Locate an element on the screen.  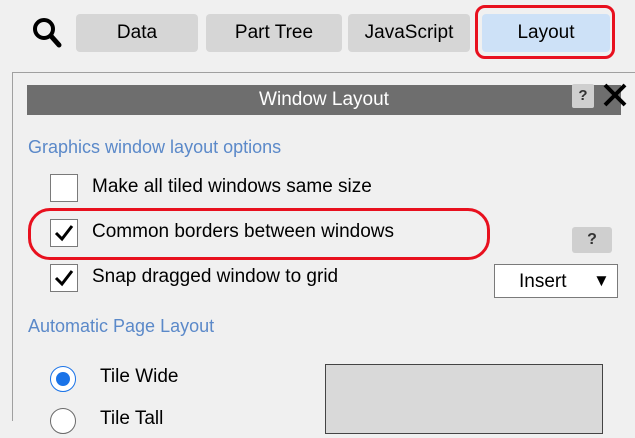
close-icon is located at coordinates (615, 95).